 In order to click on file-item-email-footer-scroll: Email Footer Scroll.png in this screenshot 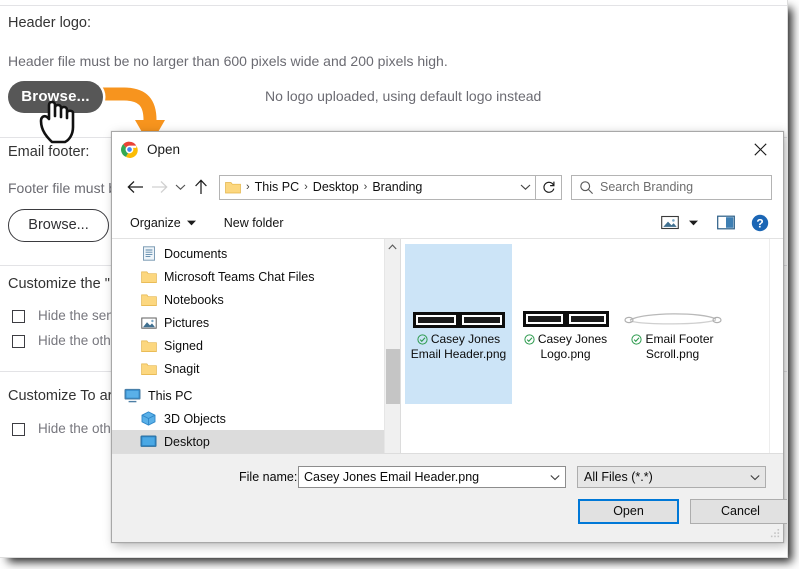, I will do `click(672, 324)`.